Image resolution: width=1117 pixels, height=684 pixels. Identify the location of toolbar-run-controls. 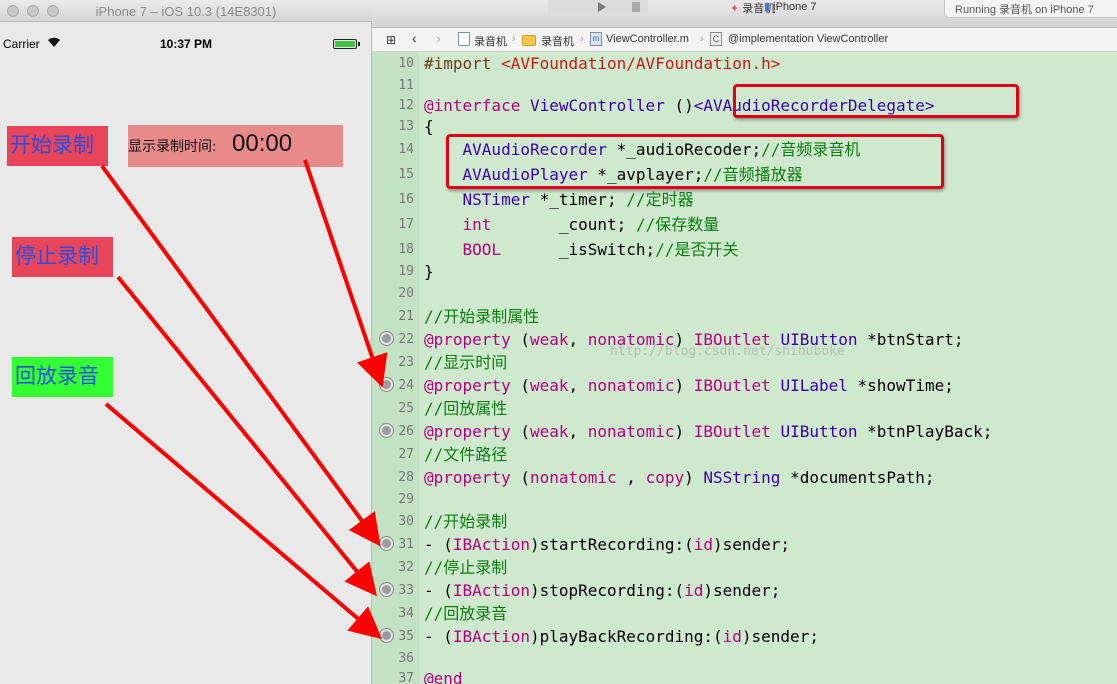
(598, 7).